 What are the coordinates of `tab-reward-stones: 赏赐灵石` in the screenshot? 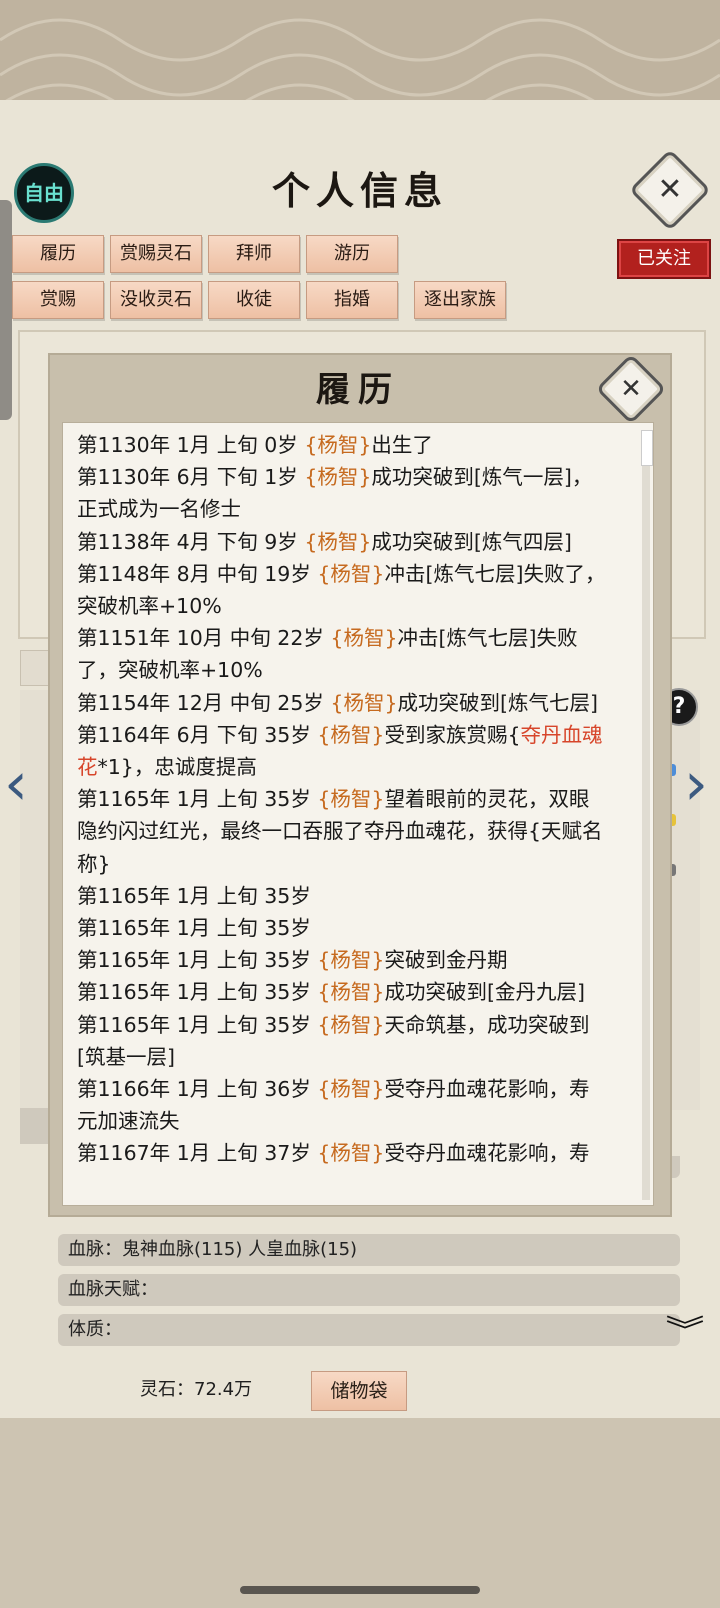 It's located at (156, 254).